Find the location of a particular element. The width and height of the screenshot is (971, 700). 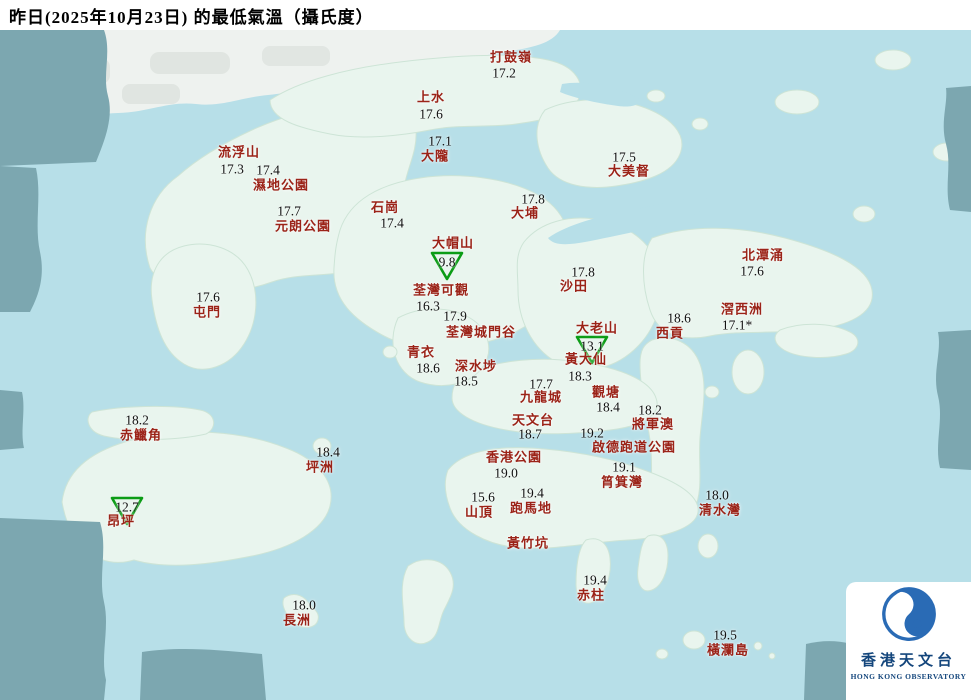

station-name: 清水灣 is located at coordinates (720, 510).